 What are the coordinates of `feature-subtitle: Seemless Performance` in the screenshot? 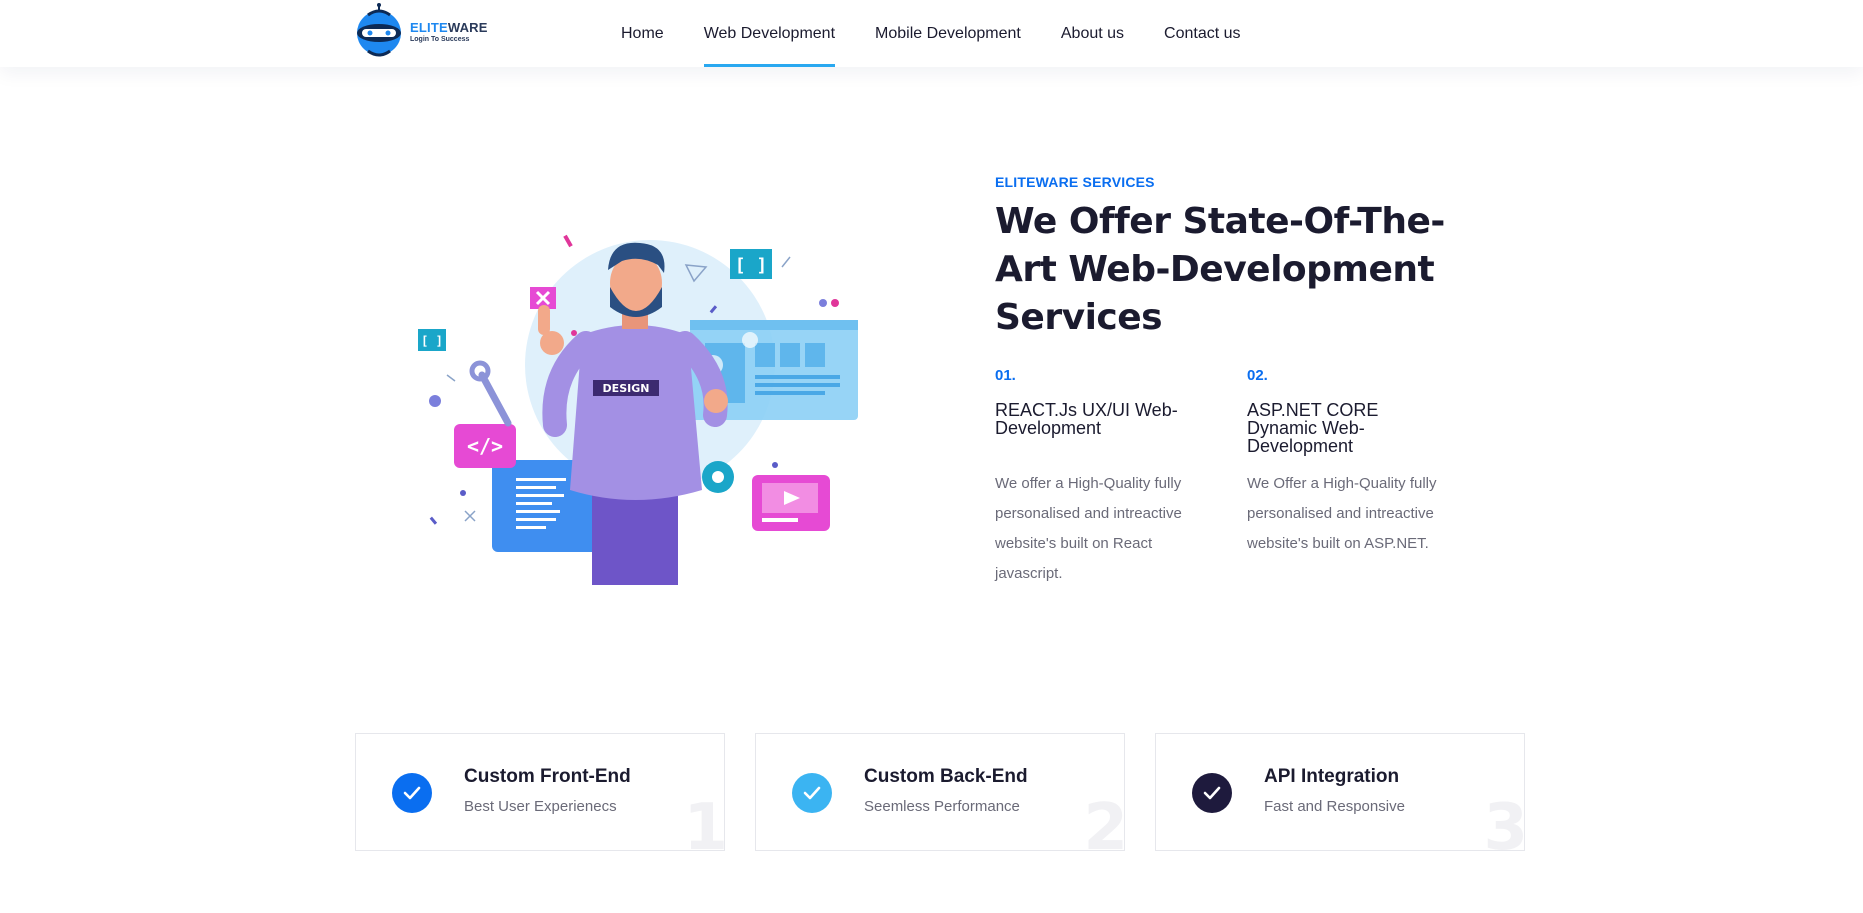 It's located at (942, 806).